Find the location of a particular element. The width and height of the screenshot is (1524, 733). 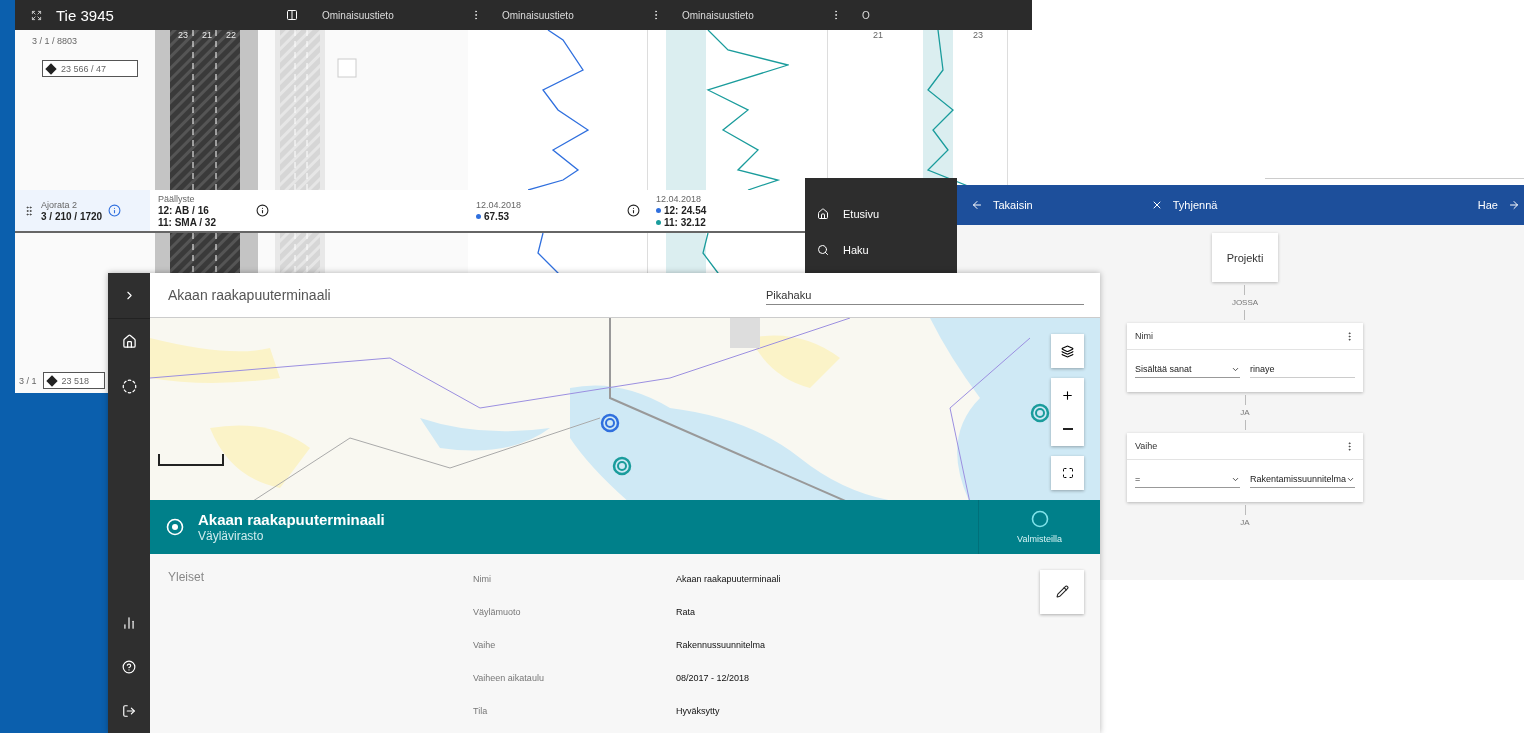

search-button: Hae is located at coordinates (1498, 205).